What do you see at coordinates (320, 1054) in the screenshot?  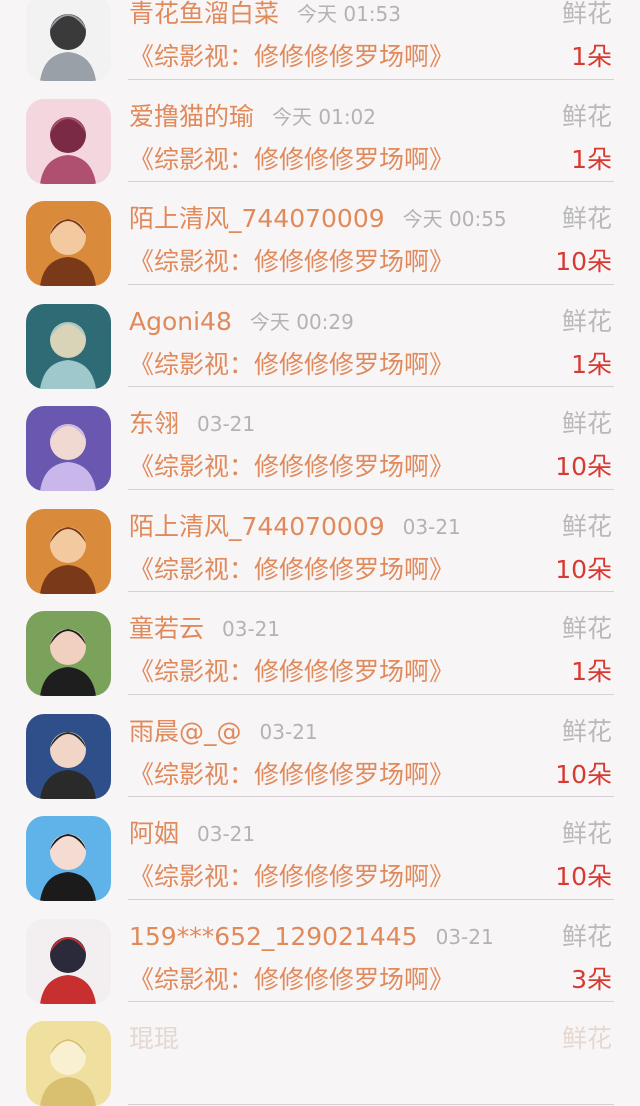 I see `list-item: 琨琨 鲜花` at bounding box center [320, 1054].